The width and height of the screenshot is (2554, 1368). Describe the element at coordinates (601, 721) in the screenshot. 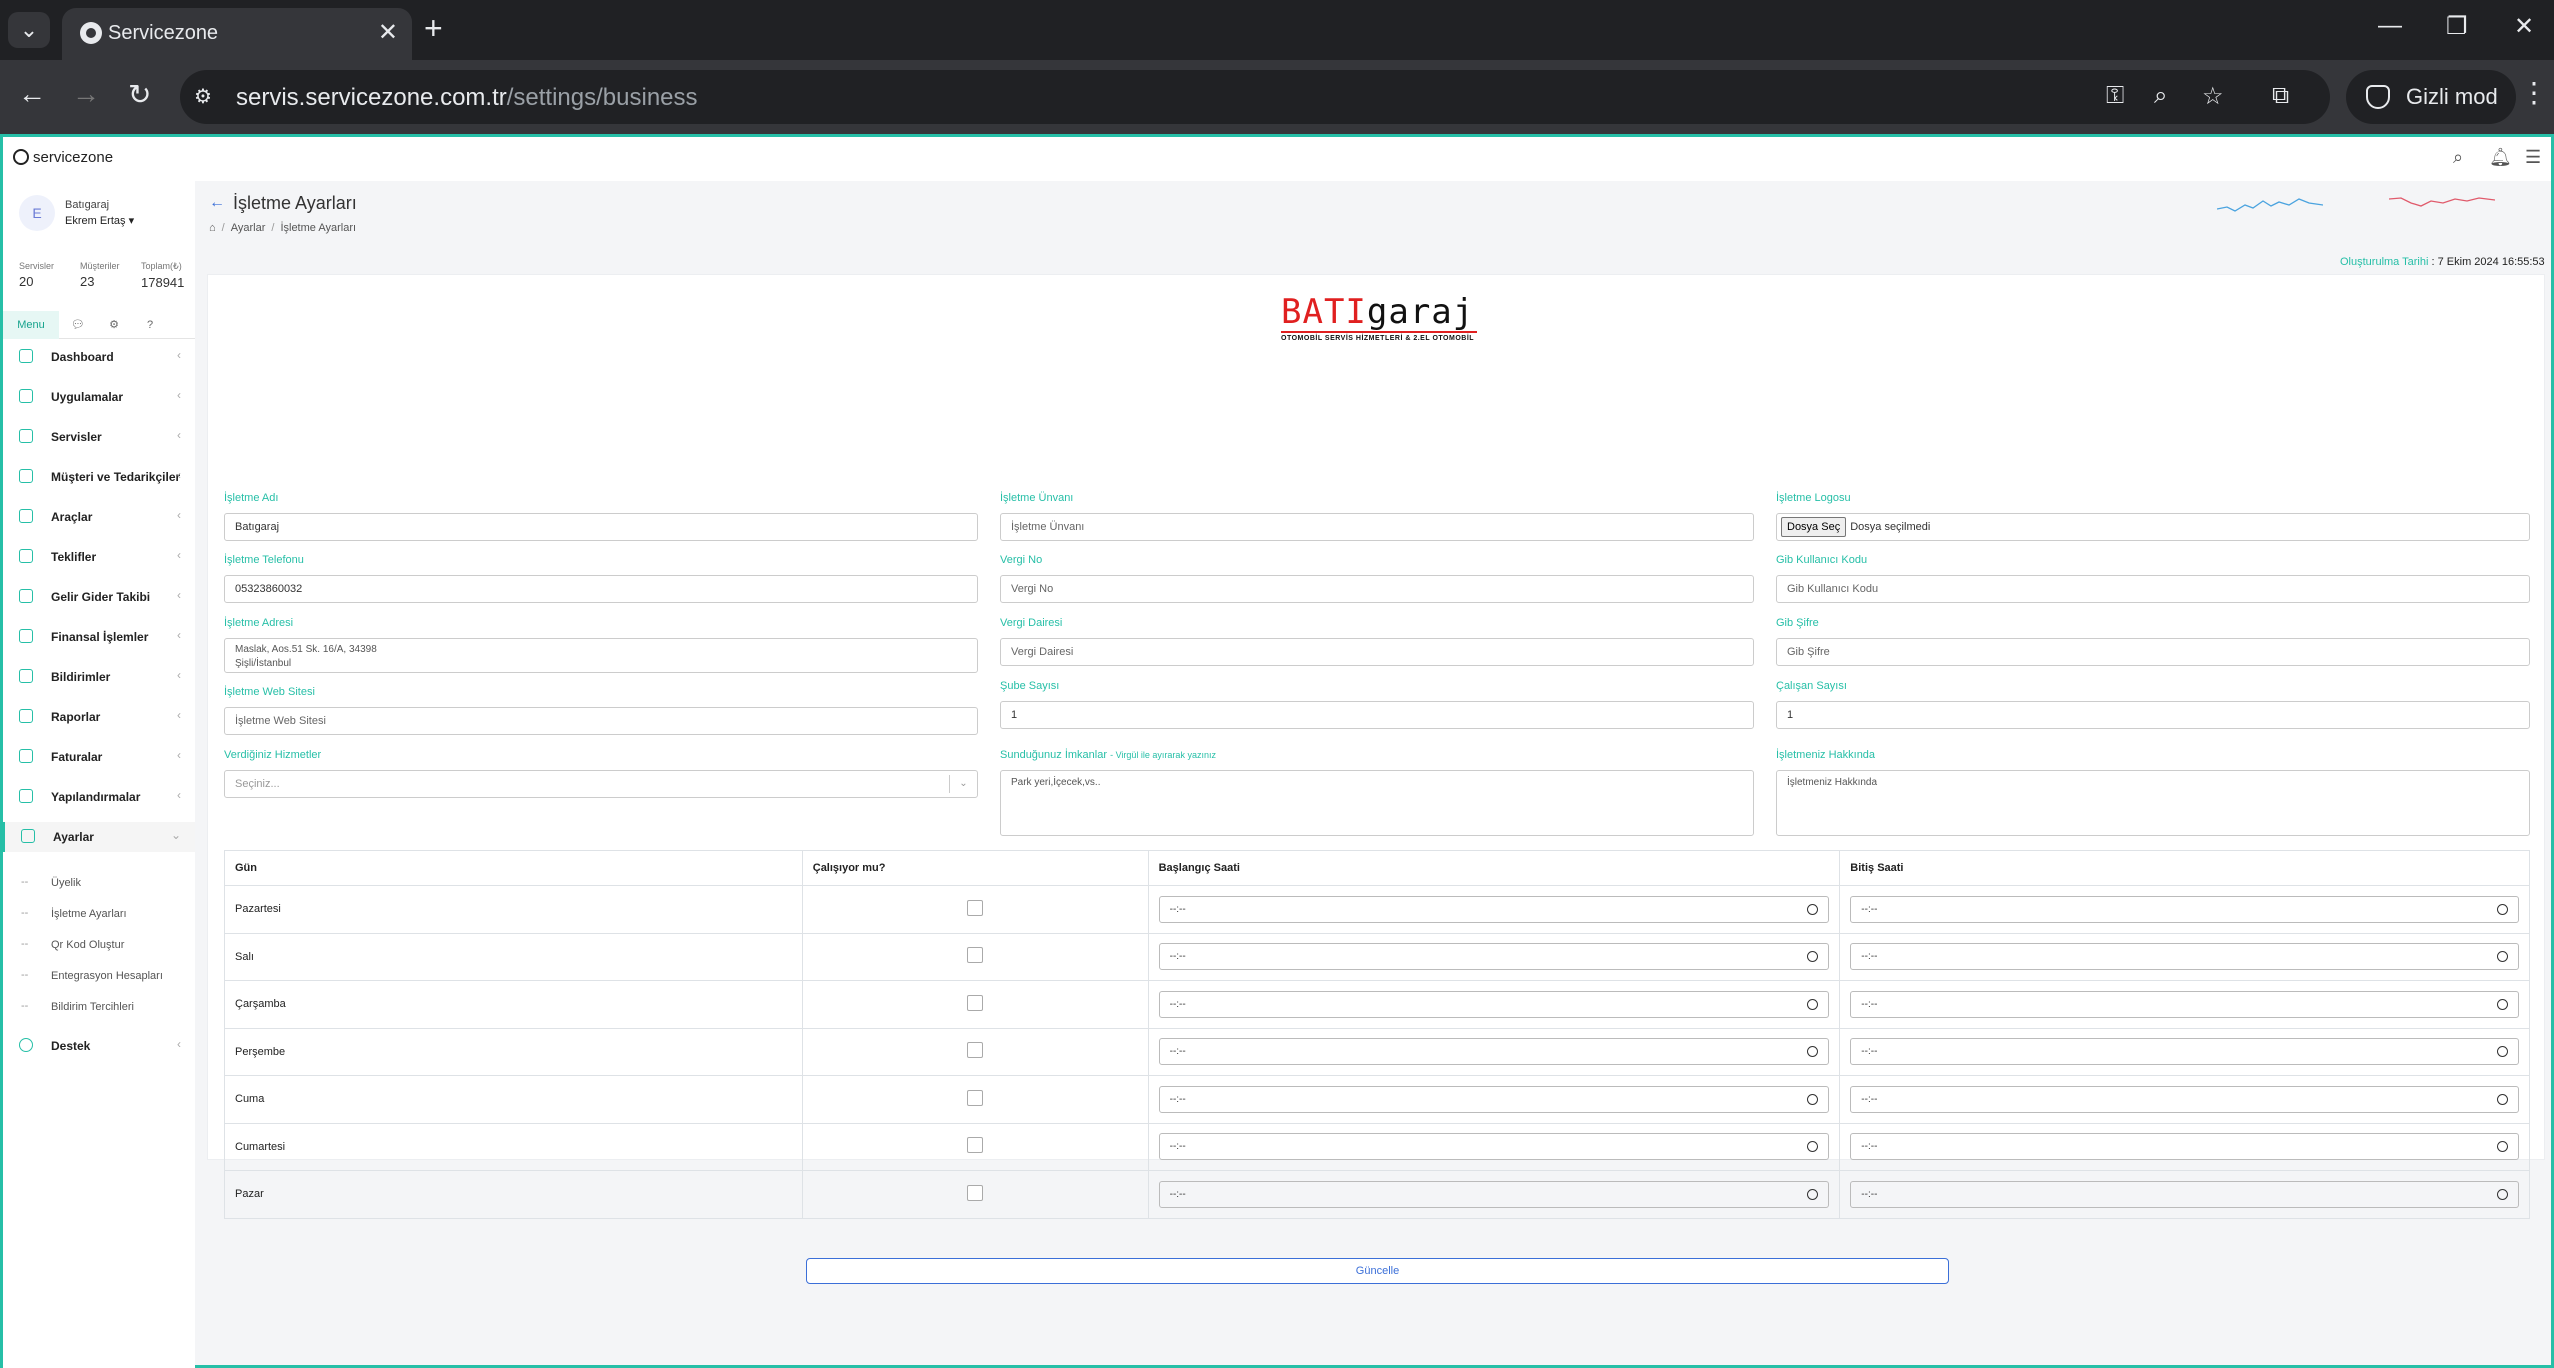

I see `website-input: İşletme Web Sitesi` at that location.